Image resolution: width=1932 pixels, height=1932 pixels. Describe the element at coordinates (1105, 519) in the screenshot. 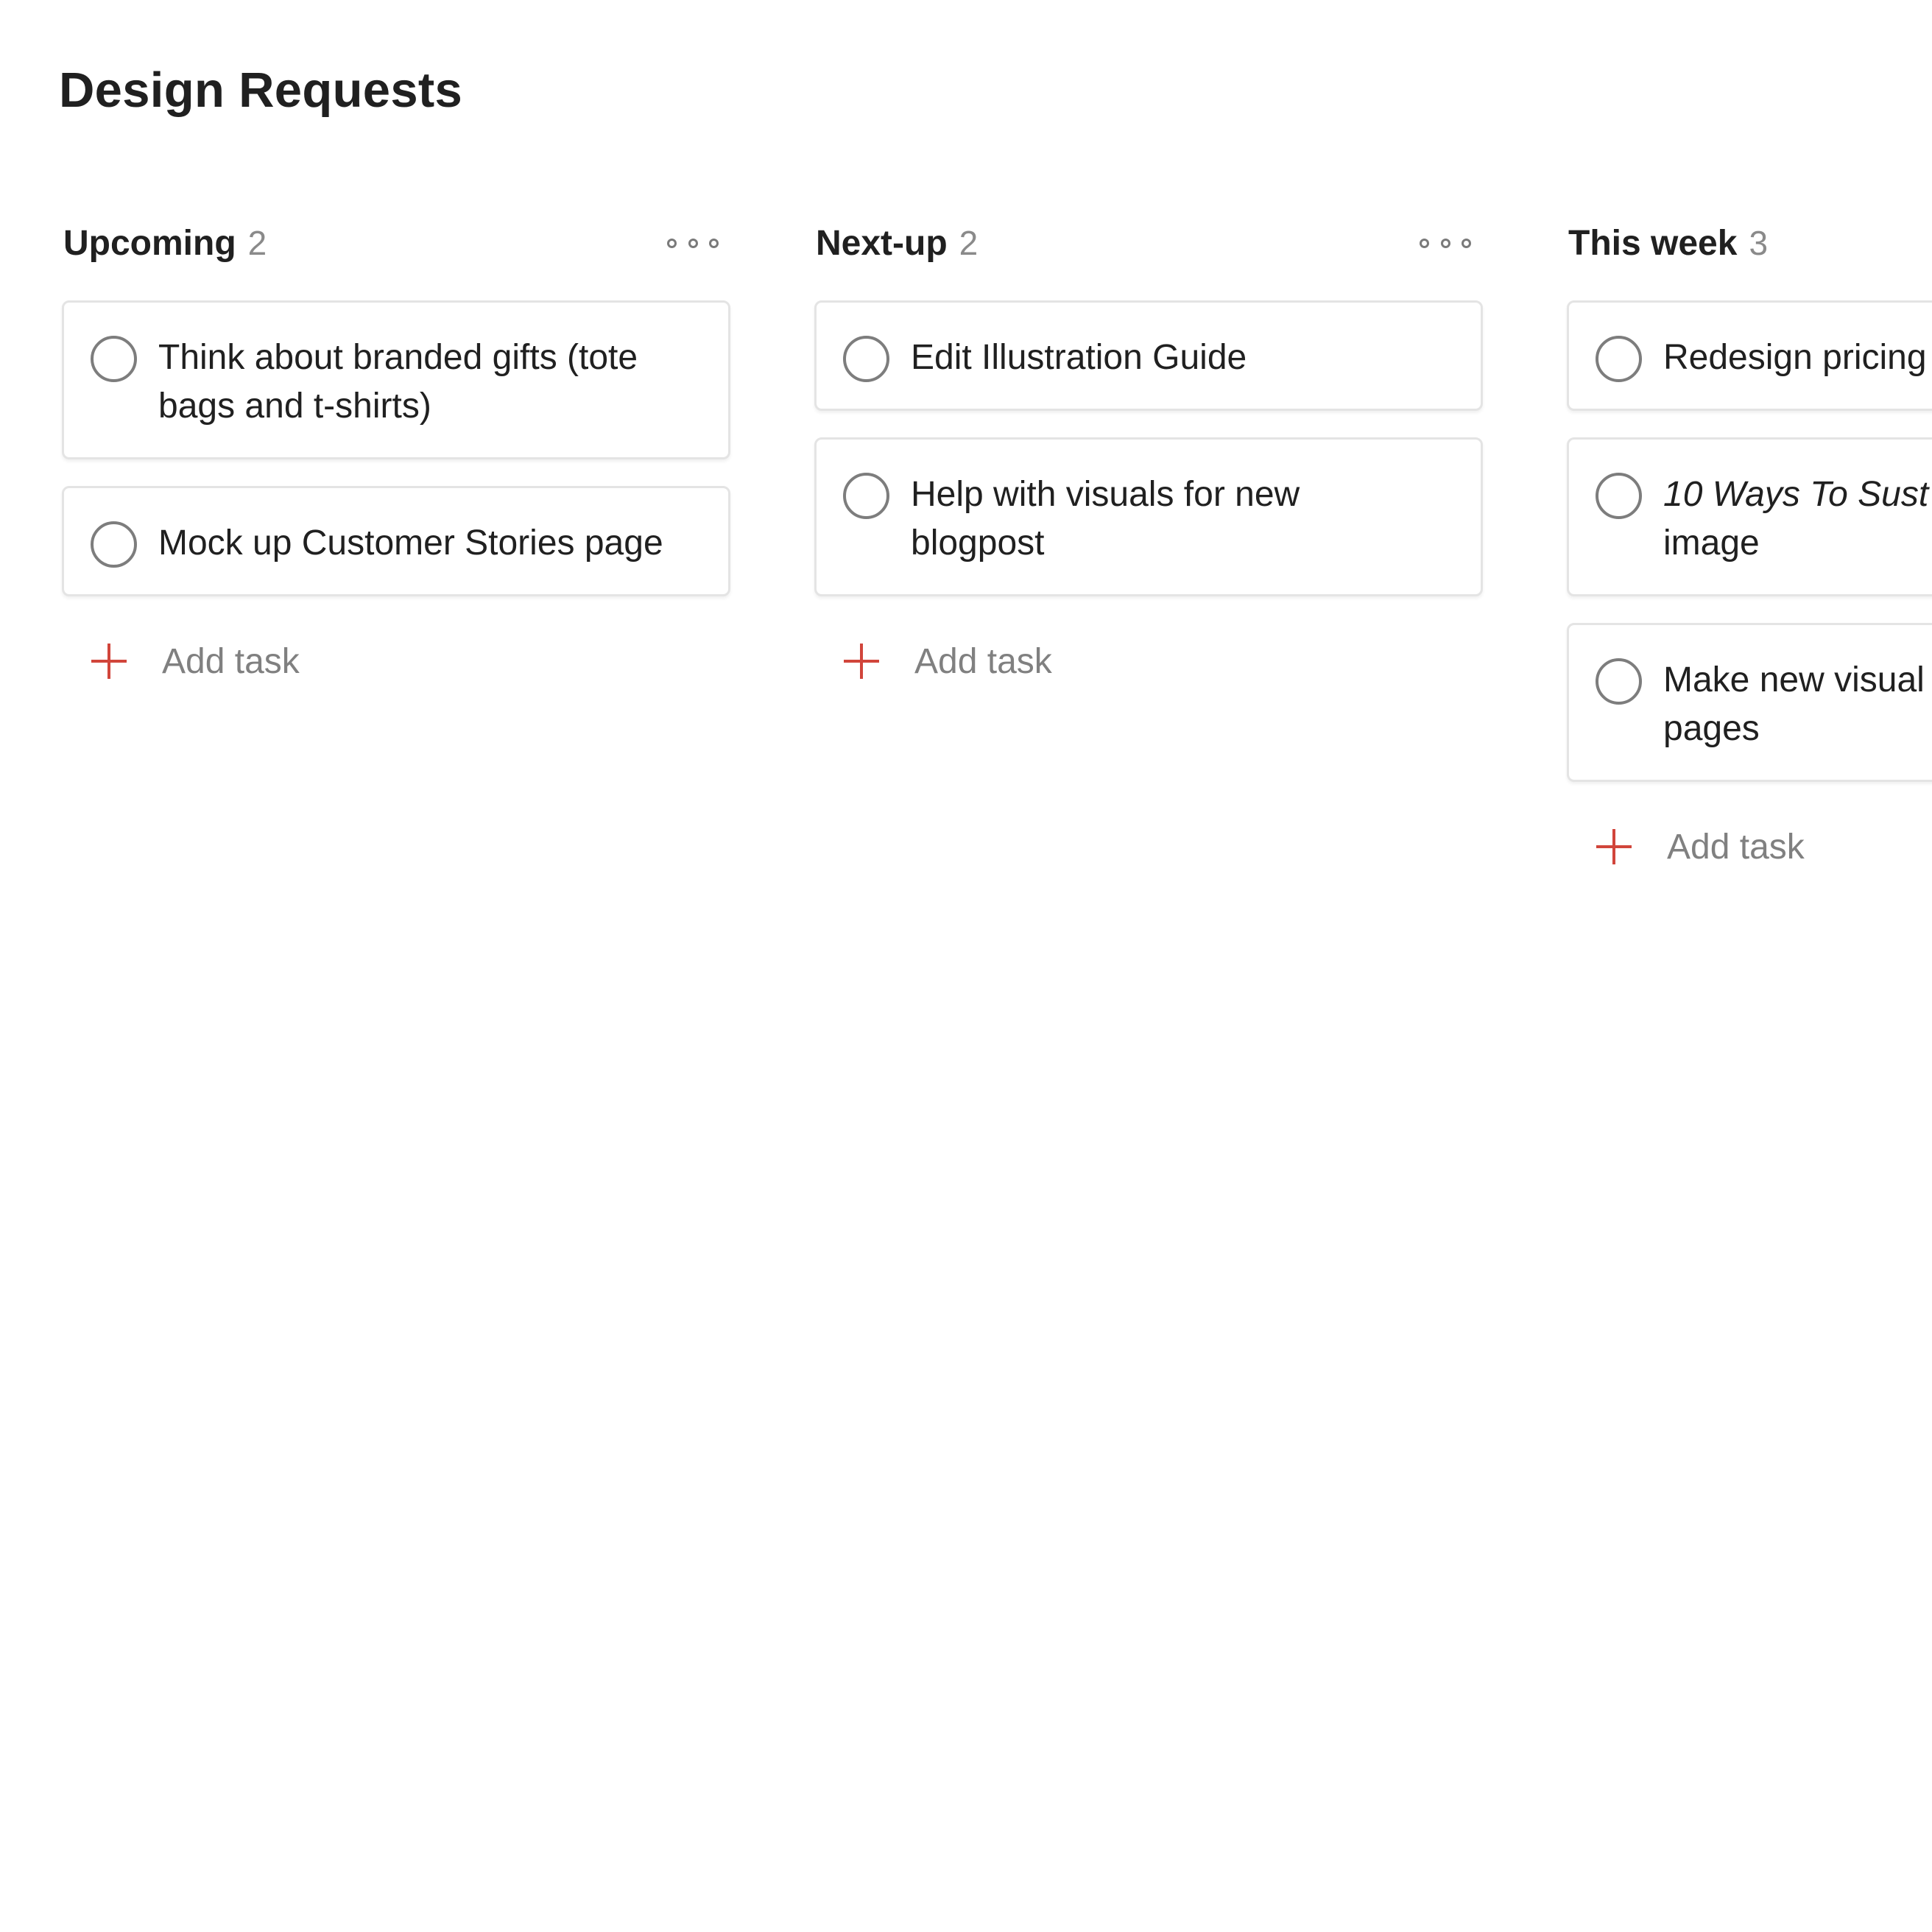

I see `task-title: Help with visuals for new blogpost` at that location.